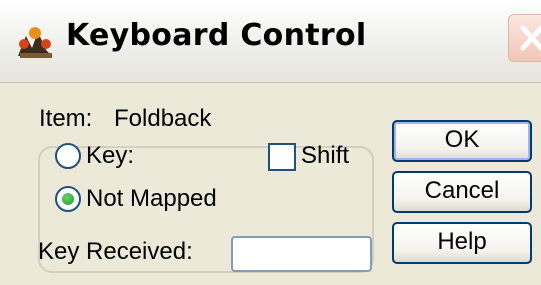 Image resolution: width=541 pixels, height=285 pixels. Describe the element at coordinates (68, 156) in the screenshot. I see `key-radio` at that location.